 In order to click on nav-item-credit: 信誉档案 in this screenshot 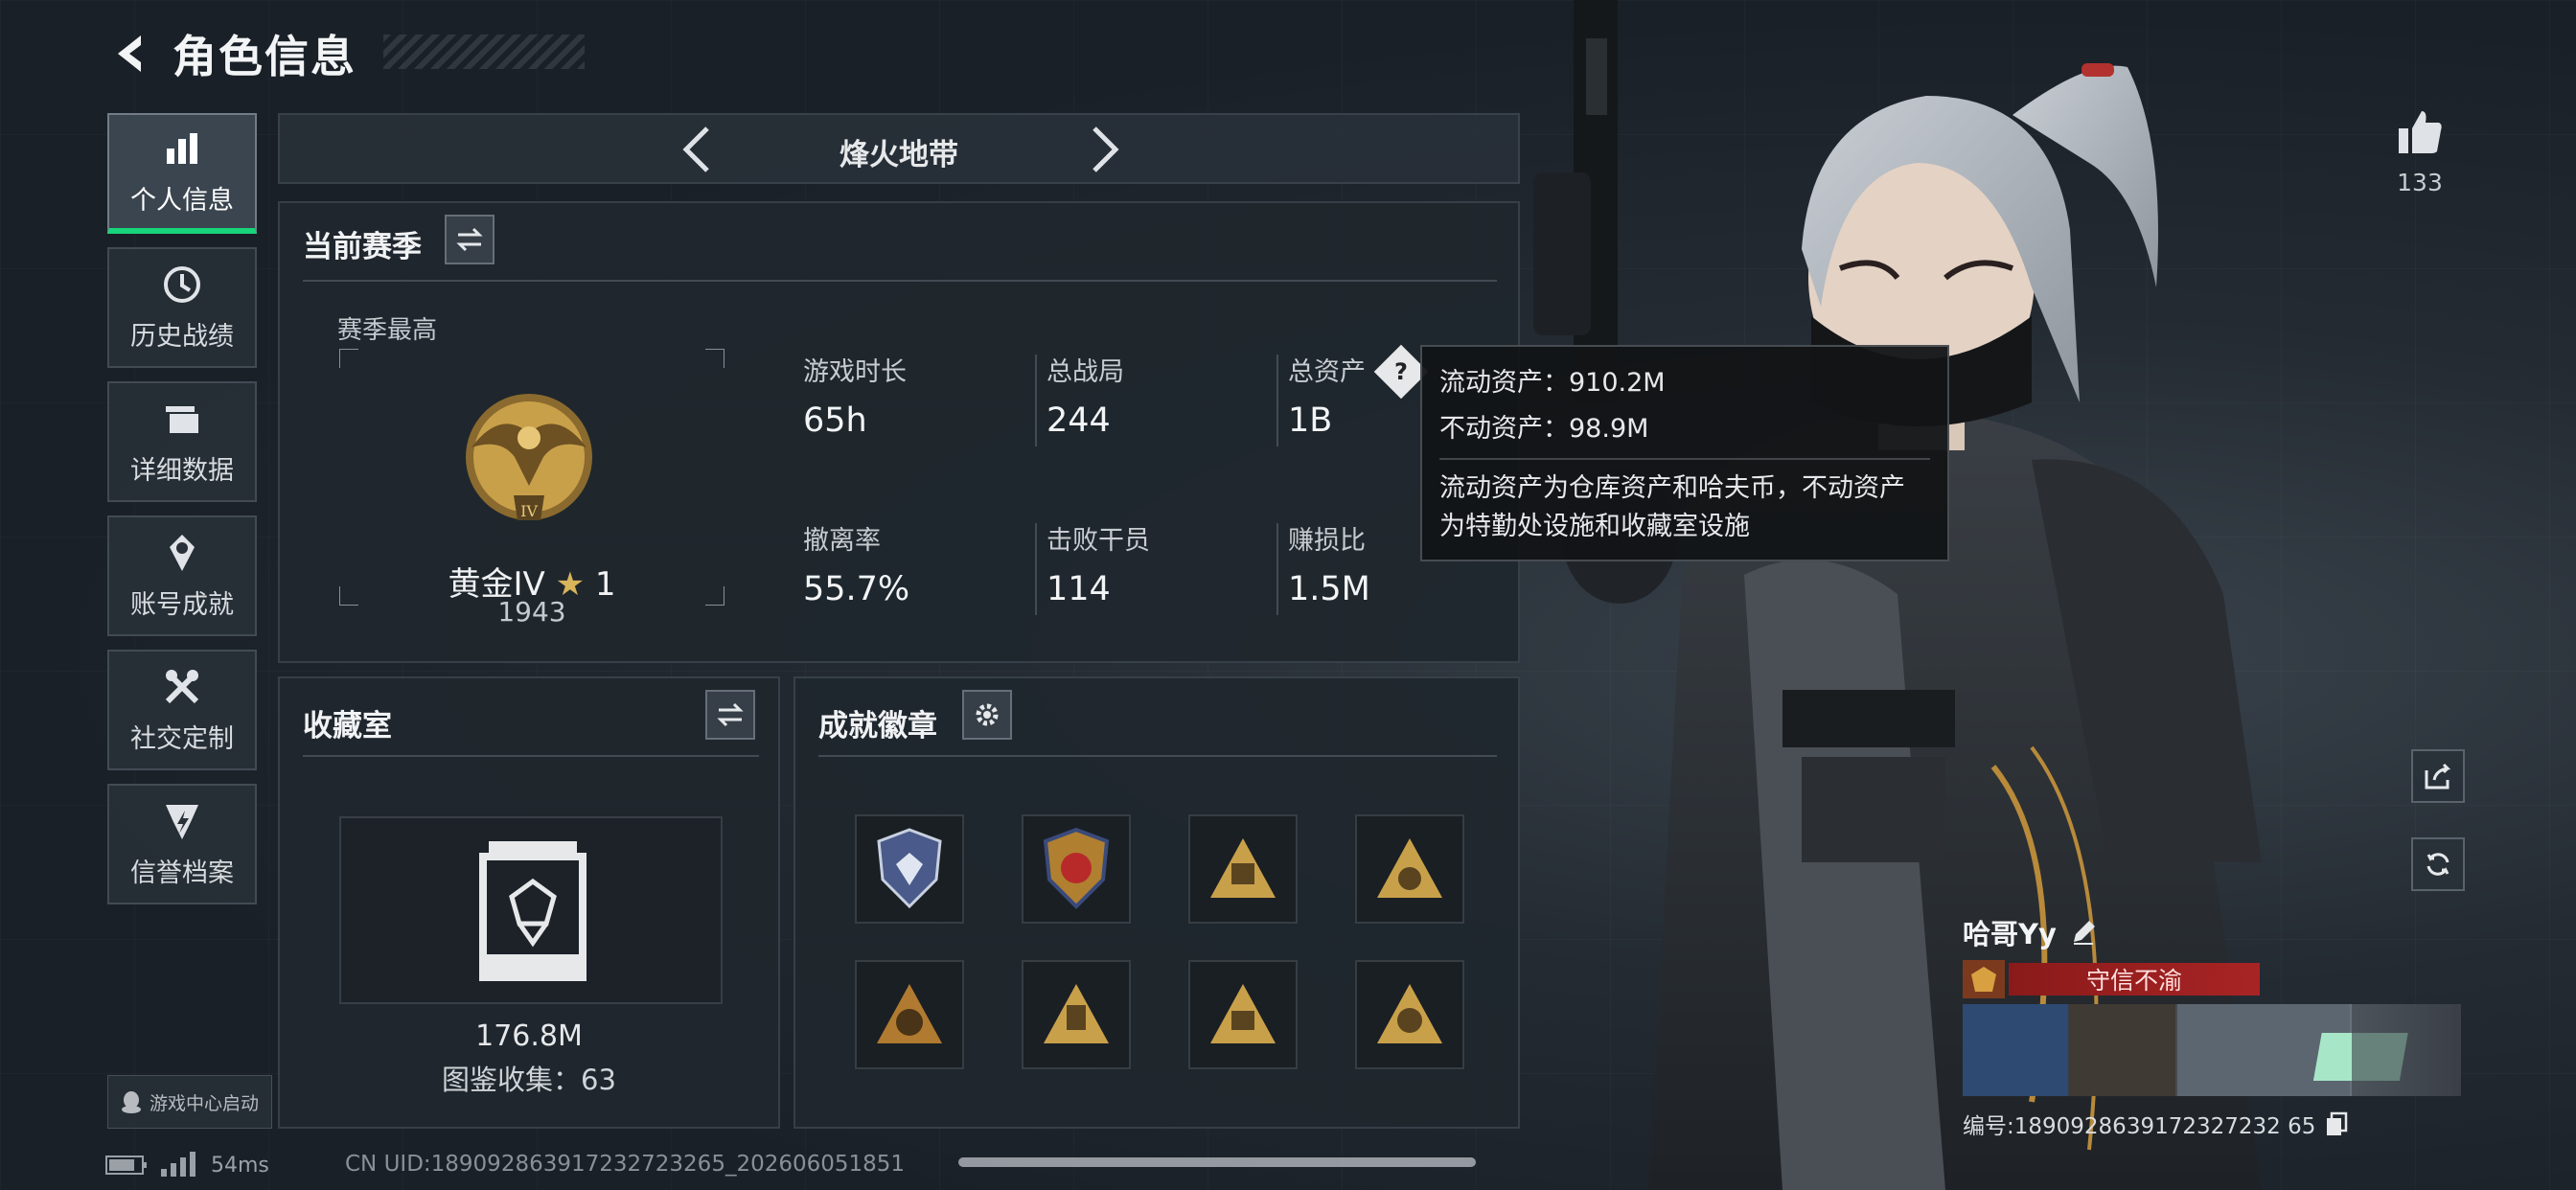, I will do `click(182, 844)`.